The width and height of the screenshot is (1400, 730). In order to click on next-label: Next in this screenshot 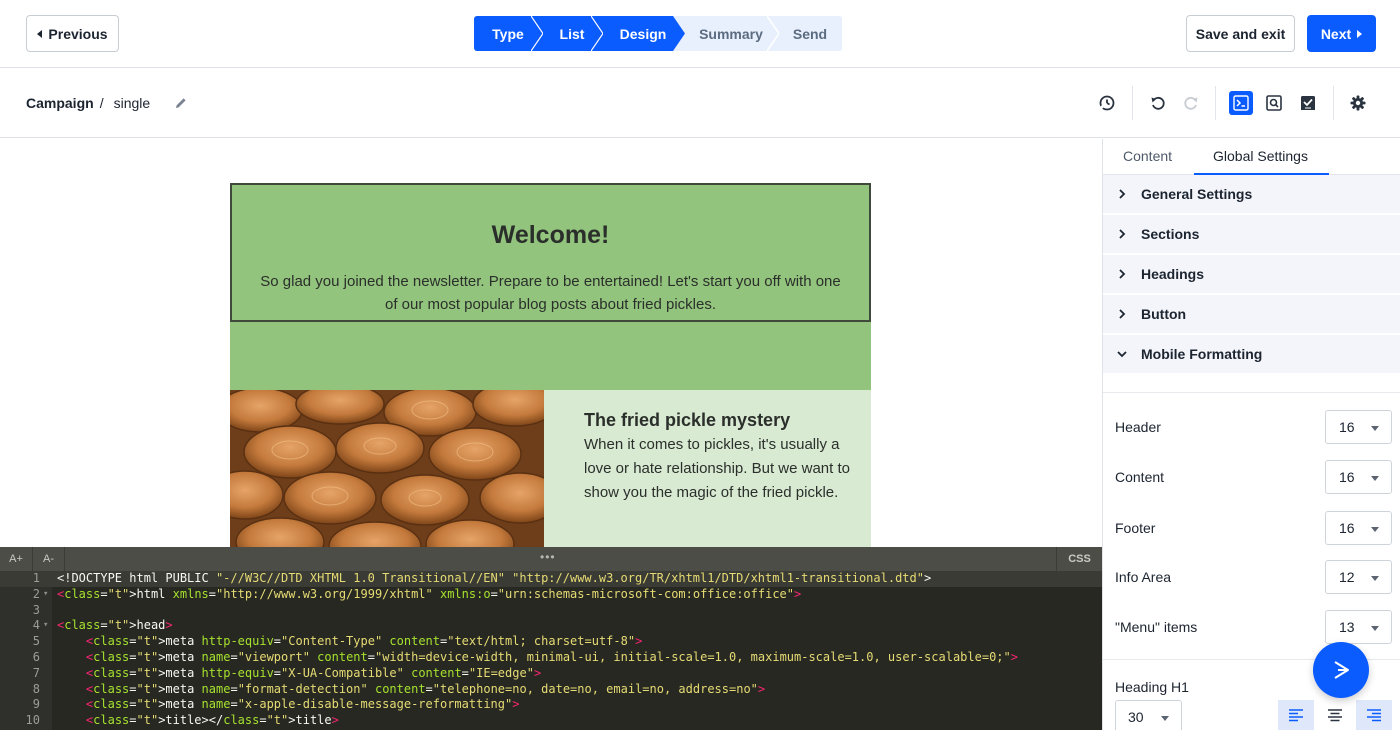, I will do `click(1336, 33)`.